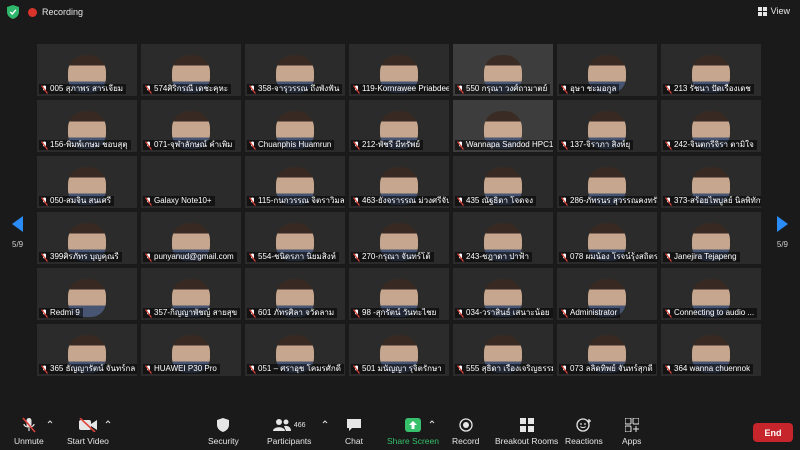  I want to click on participant-tile: 550 กรุณา วงศ์ถามาตย์, so click(503, 70).